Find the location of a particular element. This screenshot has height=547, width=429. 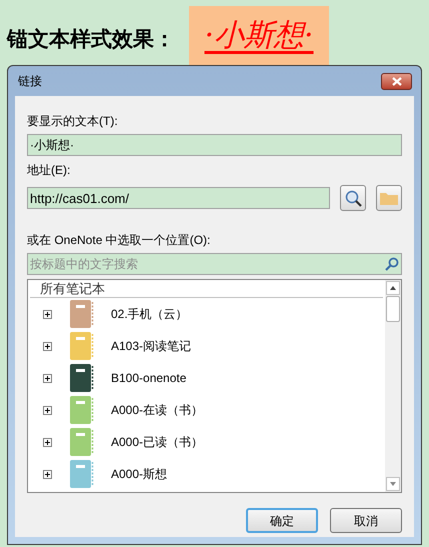

notebook-item: 02.手机（云） is located at coordinates (149, 314).